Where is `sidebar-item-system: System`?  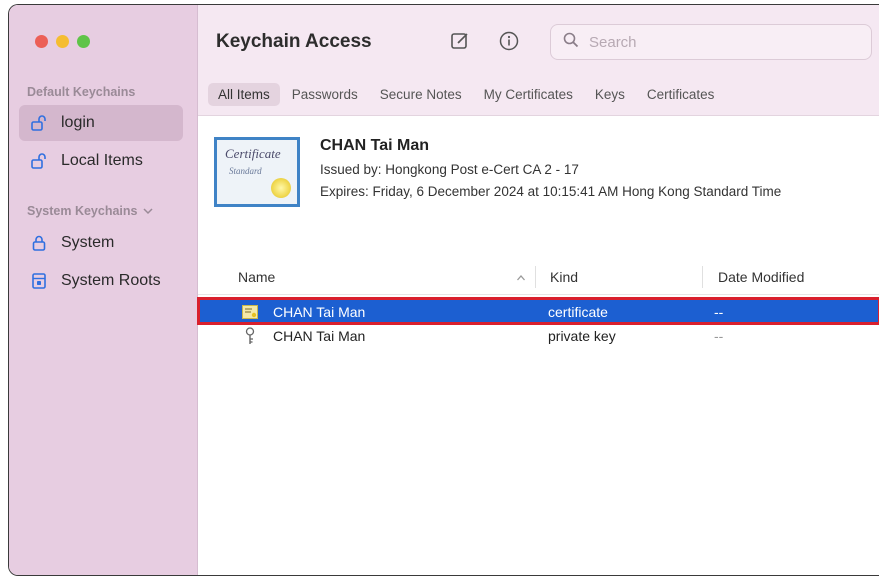
sidebar-item-system: System is located at coordinates (101, 243).